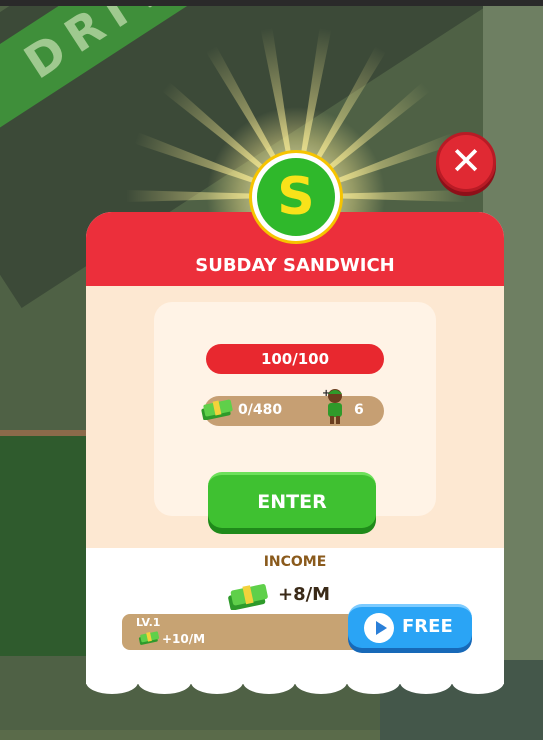  Describe the element at coordinates (332, 406) in the screenshot. I see `worker-icon: +` at that location.